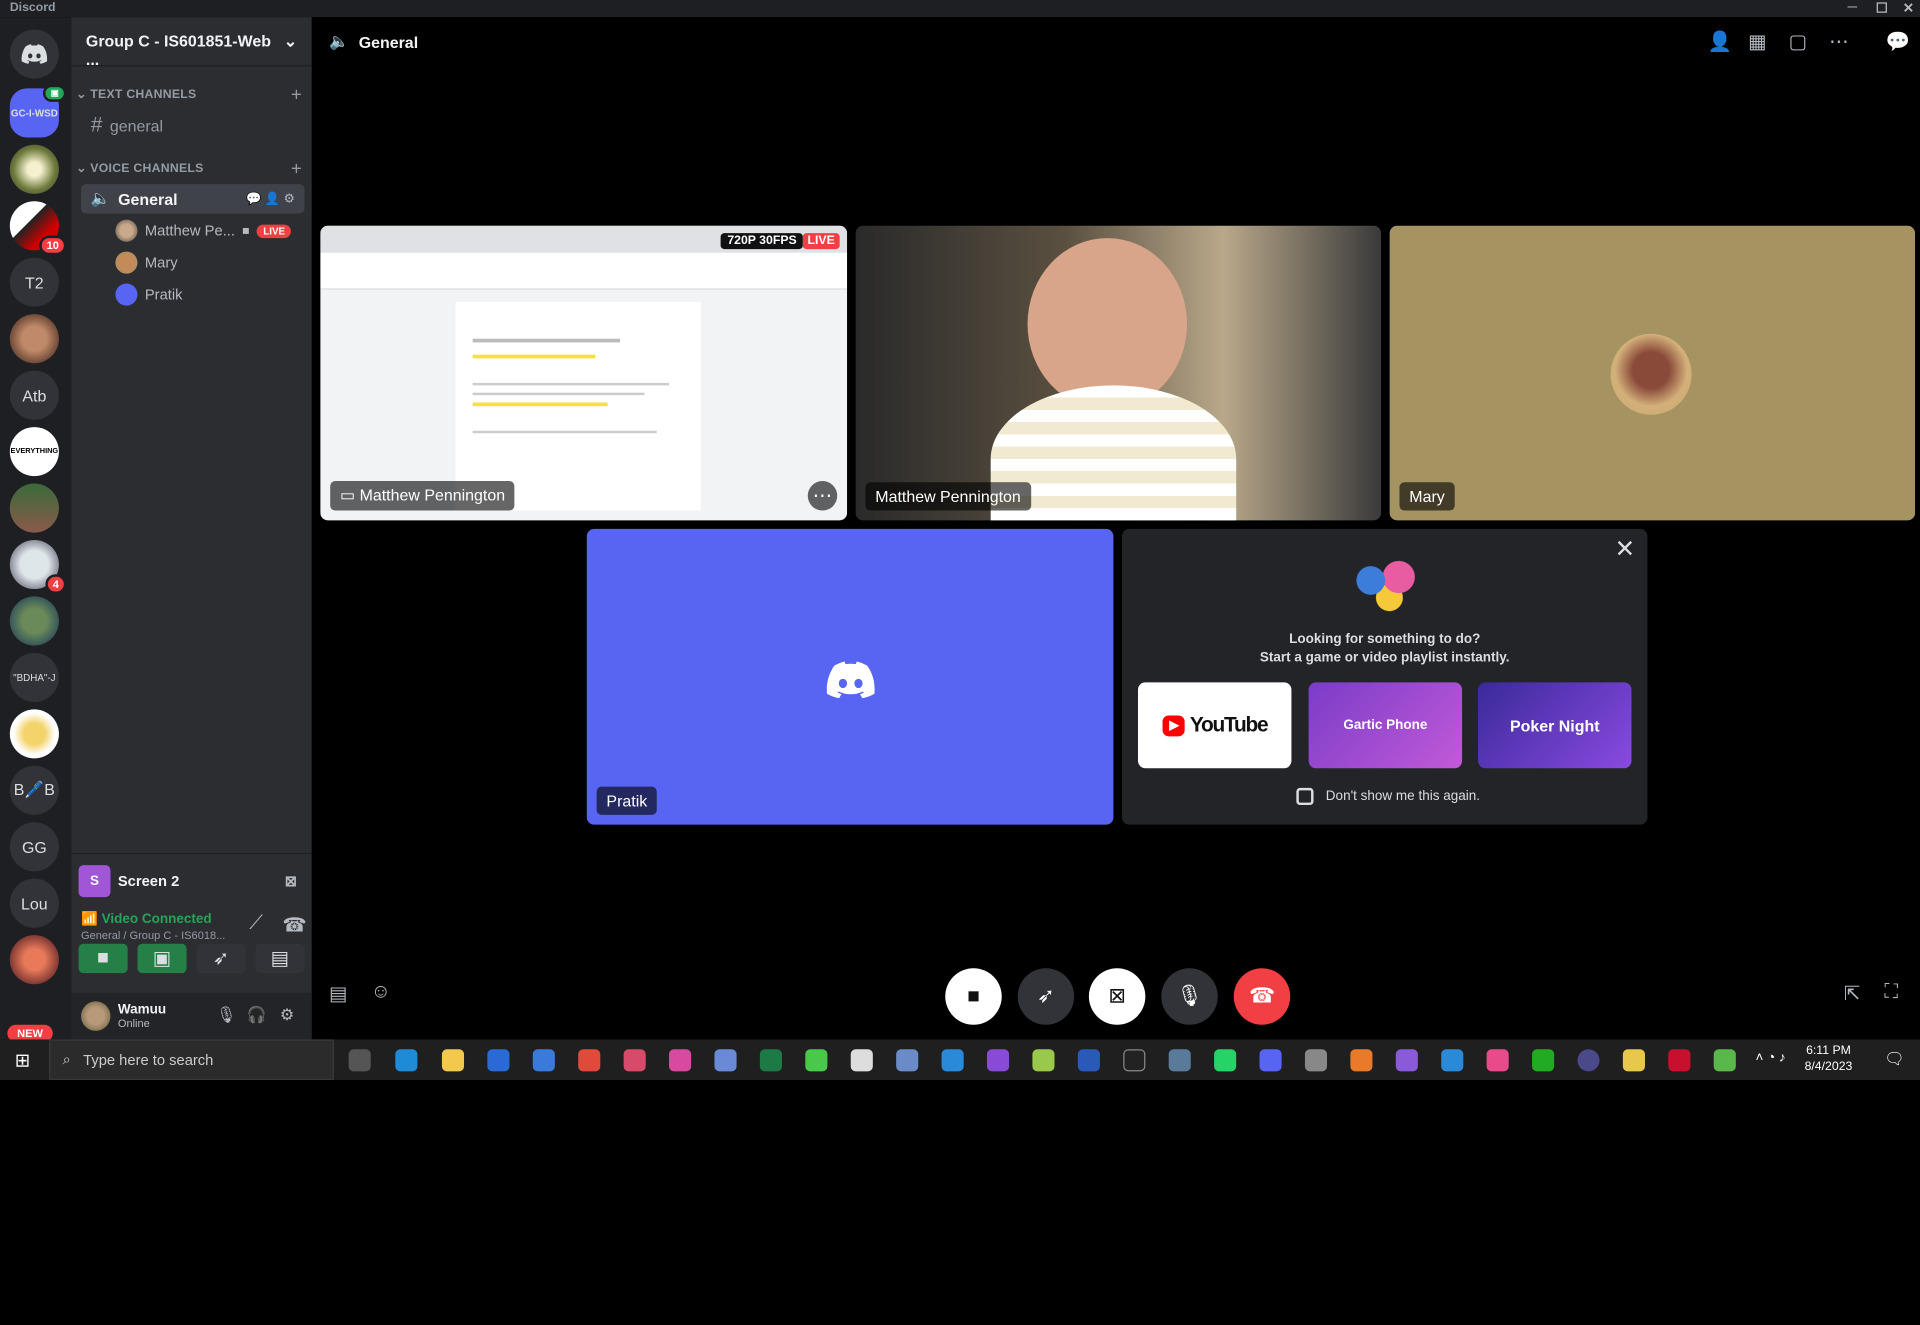 The height and width of the screenshot is (1325, 1920). Describe the element at coordinates (1134, 1060) in the screenshot. I see `terminal-icon` at that location.